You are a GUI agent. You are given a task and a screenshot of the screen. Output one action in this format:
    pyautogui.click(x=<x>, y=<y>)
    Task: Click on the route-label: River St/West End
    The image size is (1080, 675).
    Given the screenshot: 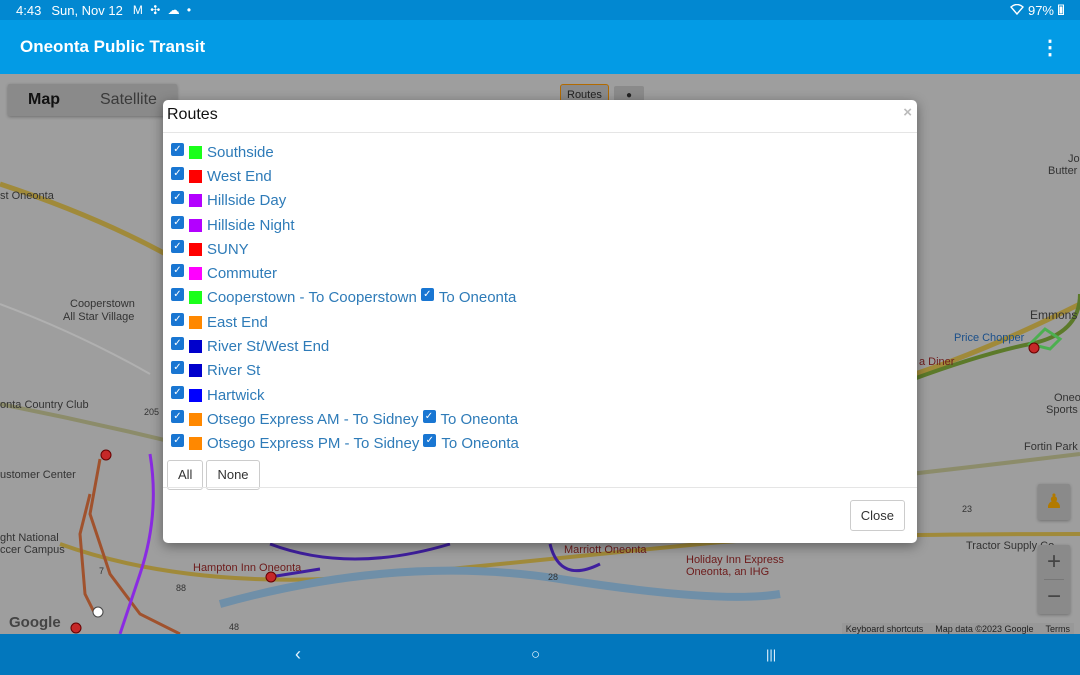 What is the action you would take?
    pyautogui.click(x=268, y=346)
    